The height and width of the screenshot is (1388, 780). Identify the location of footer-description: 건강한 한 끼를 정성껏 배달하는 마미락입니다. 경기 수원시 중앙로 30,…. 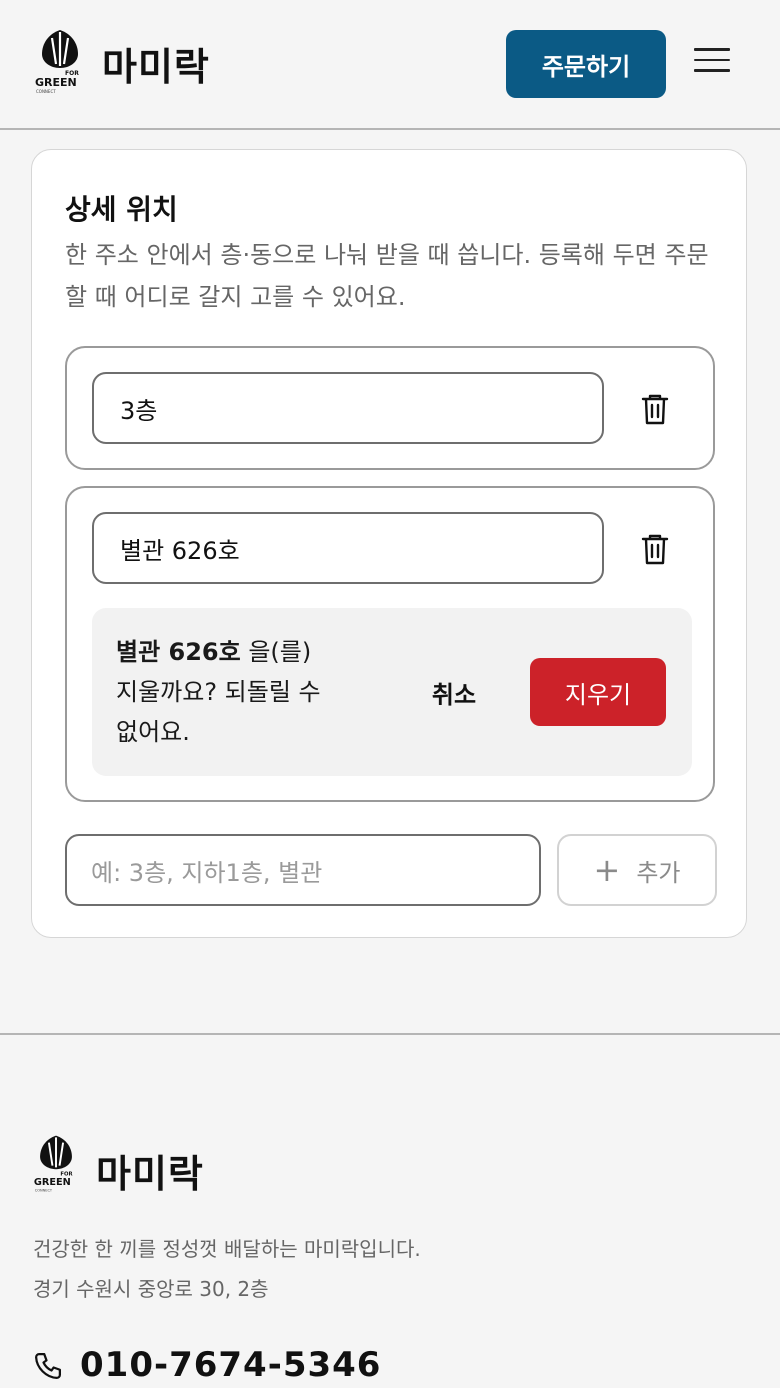
(383, 1269).